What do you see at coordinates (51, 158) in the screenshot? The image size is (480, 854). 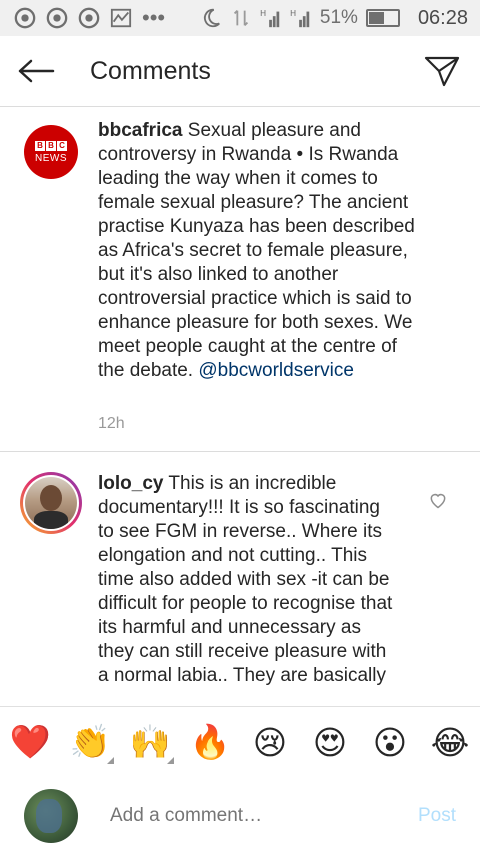 I see `bbc-news-label: NEWS` at bounding box center [51, 158].